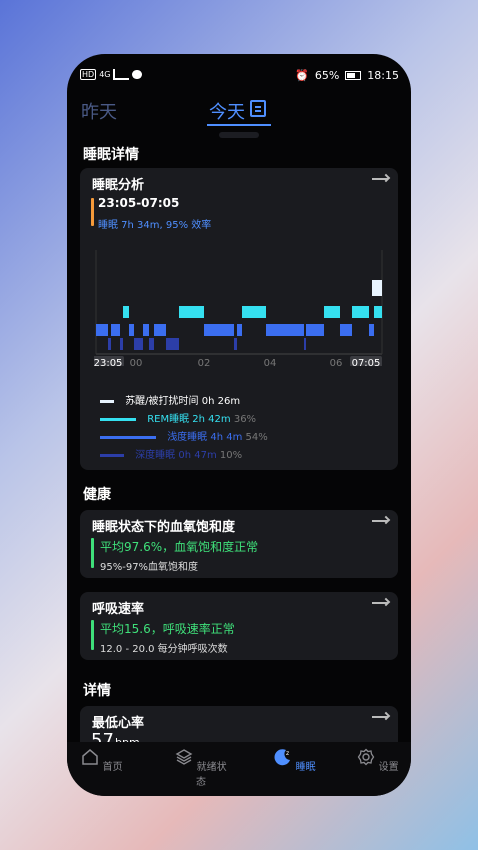 Image resolution: width=478 pixels, height=850 pixels. Describe the element at coordinates (111, 155) in the screenshot. I see `section-sleep-details: 睡眠详情` at that location.